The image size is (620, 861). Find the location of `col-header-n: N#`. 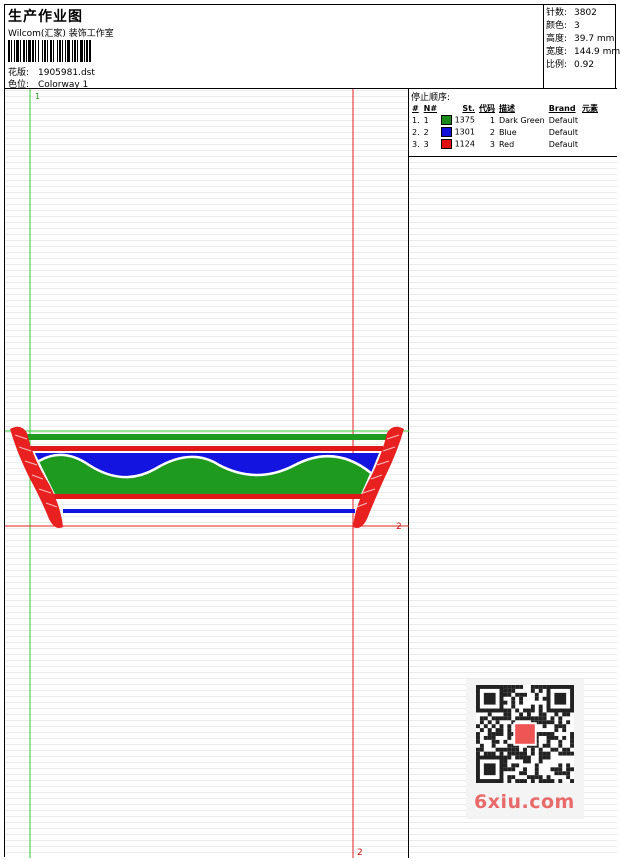

col-header-n: N# is located at coordinates (430, 108).